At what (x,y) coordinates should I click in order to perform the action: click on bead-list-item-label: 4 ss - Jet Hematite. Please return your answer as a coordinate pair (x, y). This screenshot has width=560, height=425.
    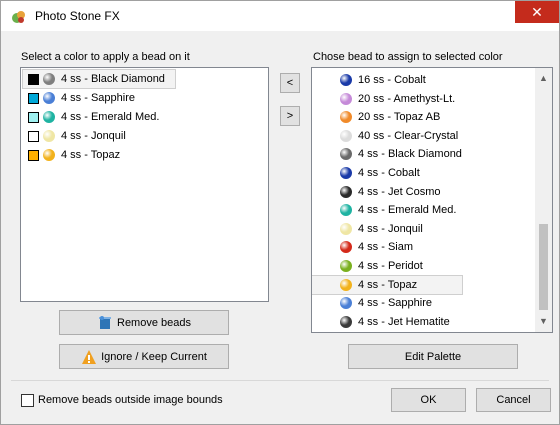
    Looking at the image, I should click on (404, 321).